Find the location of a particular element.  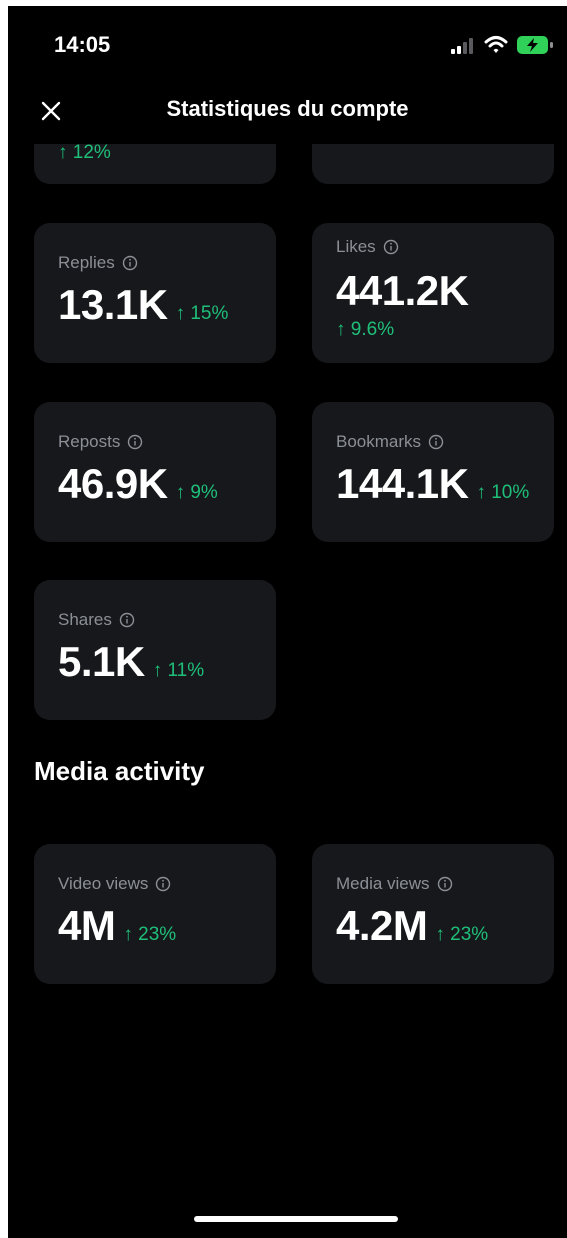

stat-value: 441.2K is located at coordinates (402, 290).